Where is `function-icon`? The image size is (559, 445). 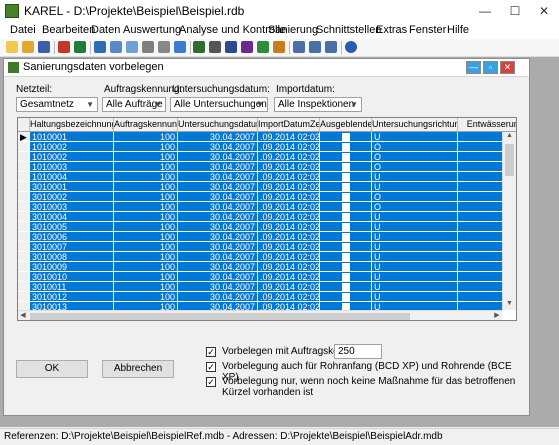
function-icon is located at coordinates (247, 47).